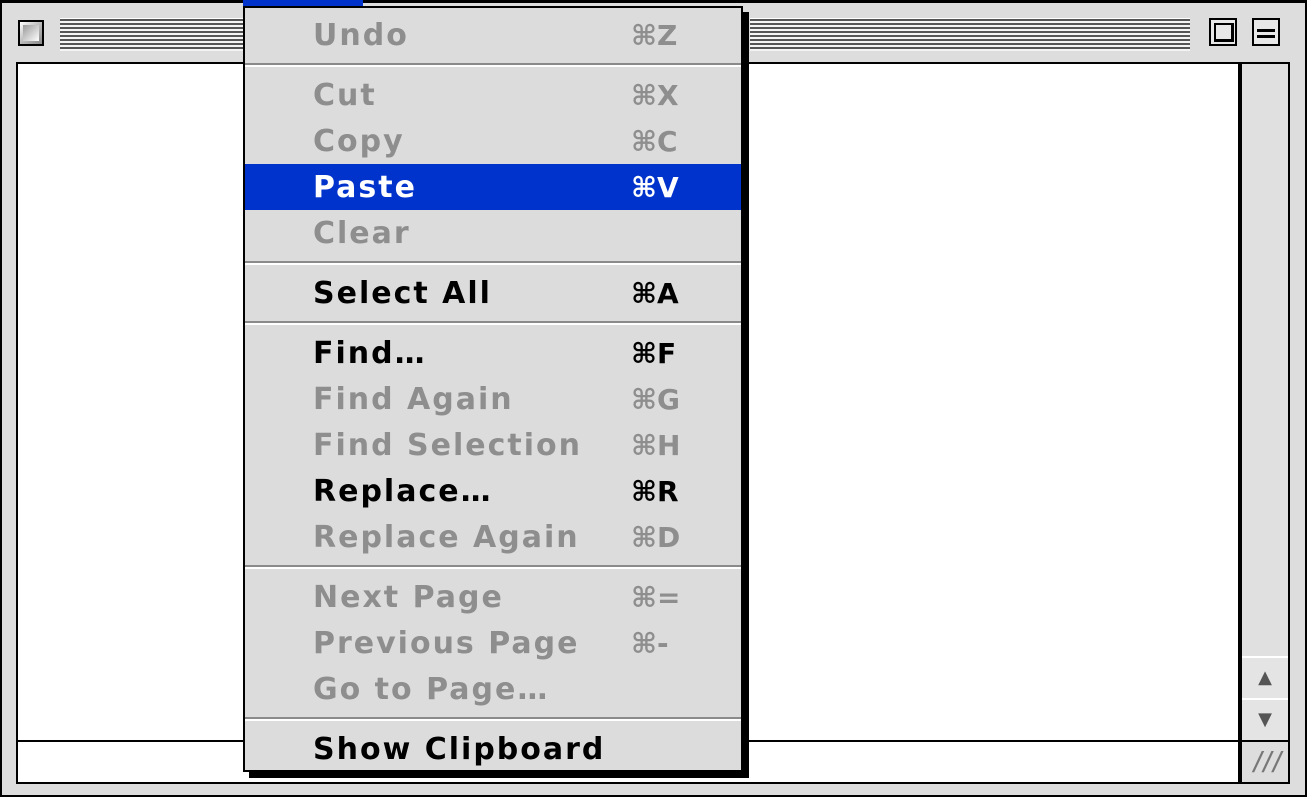 The width and height of the screenshot is (1307, 797). I want to click on menu-item-previous-page: Previous Page ⌘-, so click(493, 643).